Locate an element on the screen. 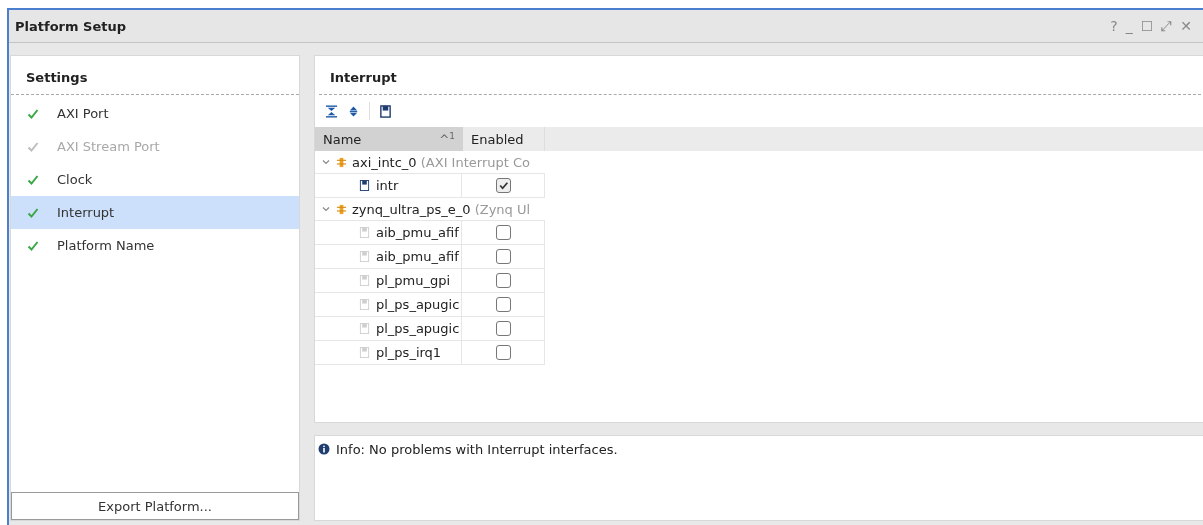  tree-row: axi_intc_0 (AXI Interrupt Co is located at coordinates (430, 162).